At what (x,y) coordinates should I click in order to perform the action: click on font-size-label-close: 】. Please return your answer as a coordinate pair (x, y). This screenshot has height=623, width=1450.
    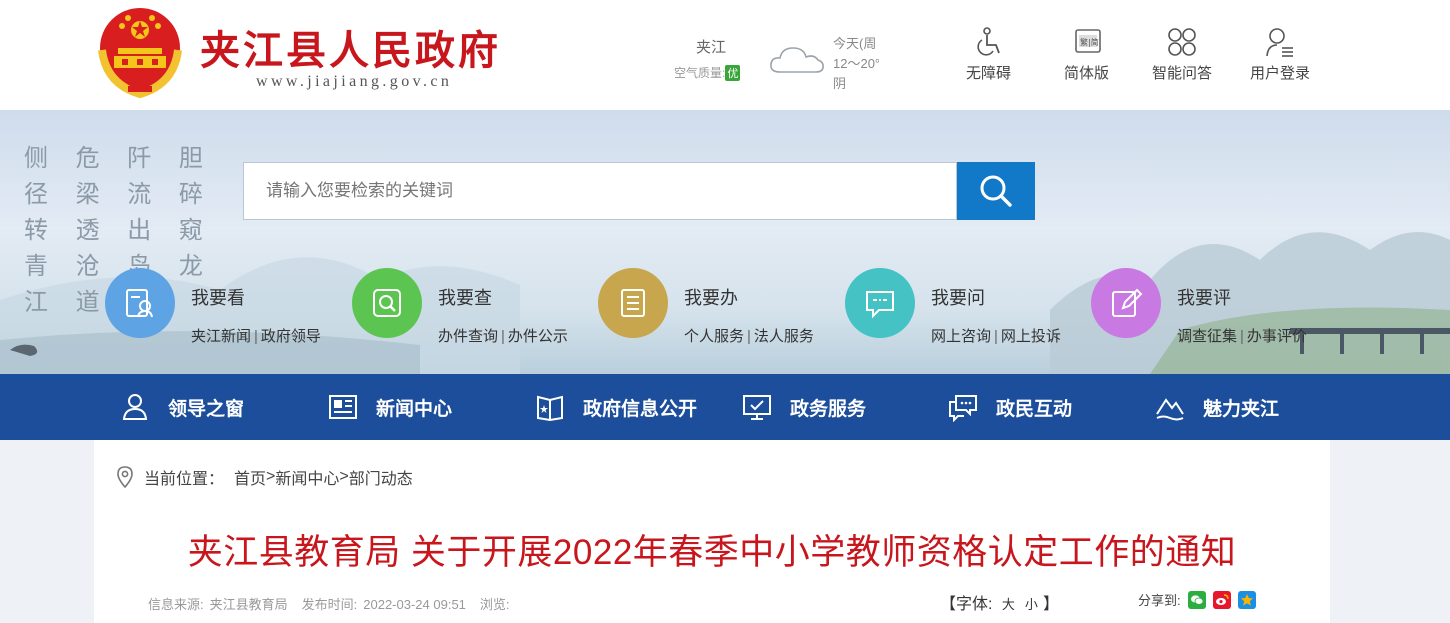
    Looking at the image, I should click on (1050, 604).